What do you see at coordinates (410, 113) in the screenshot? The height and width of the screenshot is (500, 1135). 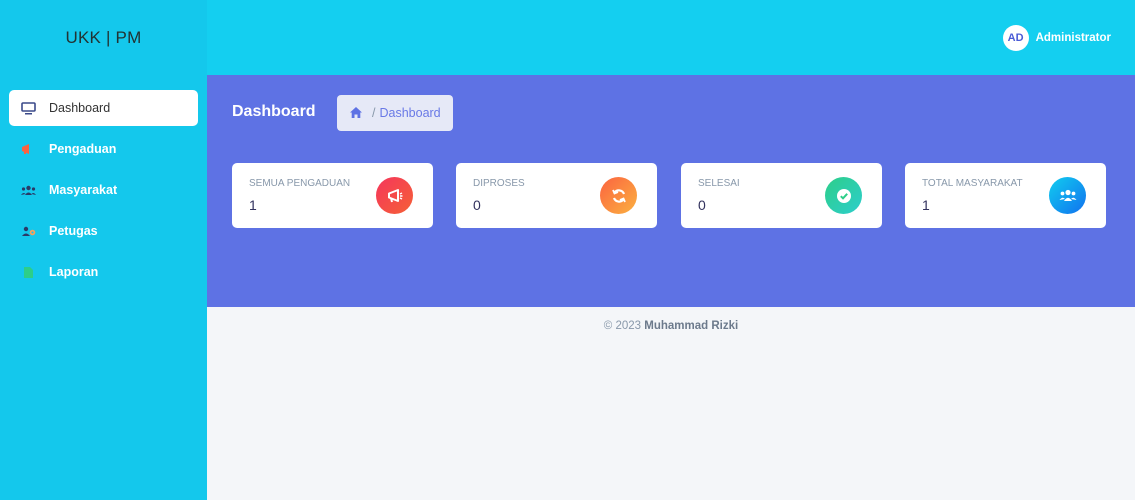 I see `breadcrumb-current: Dashboard` at bounding box center [410, 113].